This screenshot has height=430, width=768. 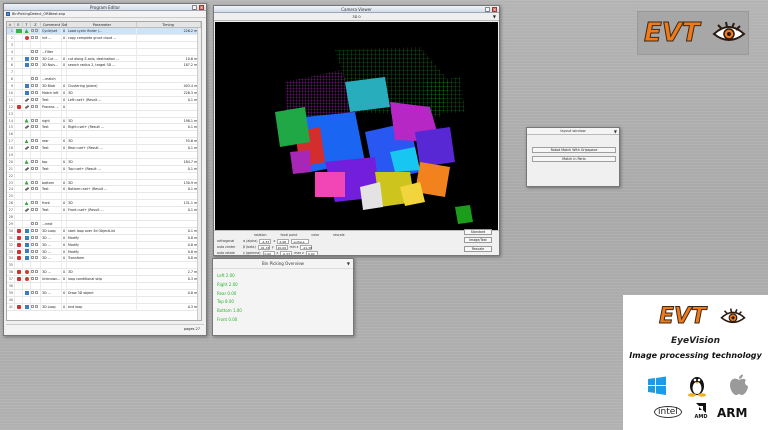 What do you see at coordinates (281, 247) in the screenshot?
I see `focal-y-field: 20,00` at bounding box center [281, 247].